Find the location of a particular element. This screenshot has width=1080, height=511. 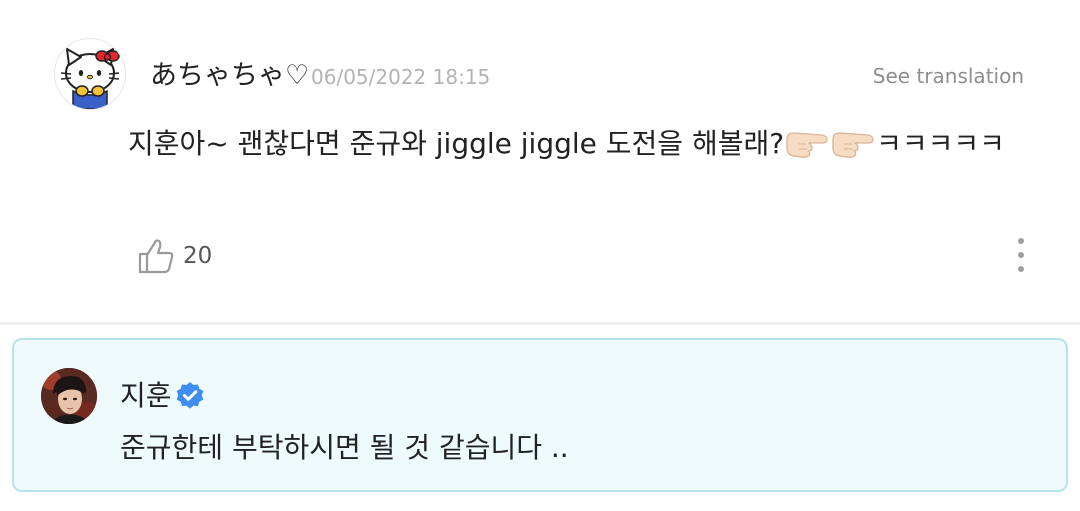

hello-kitty-avatar-icon is located at coordinates (90, 78).